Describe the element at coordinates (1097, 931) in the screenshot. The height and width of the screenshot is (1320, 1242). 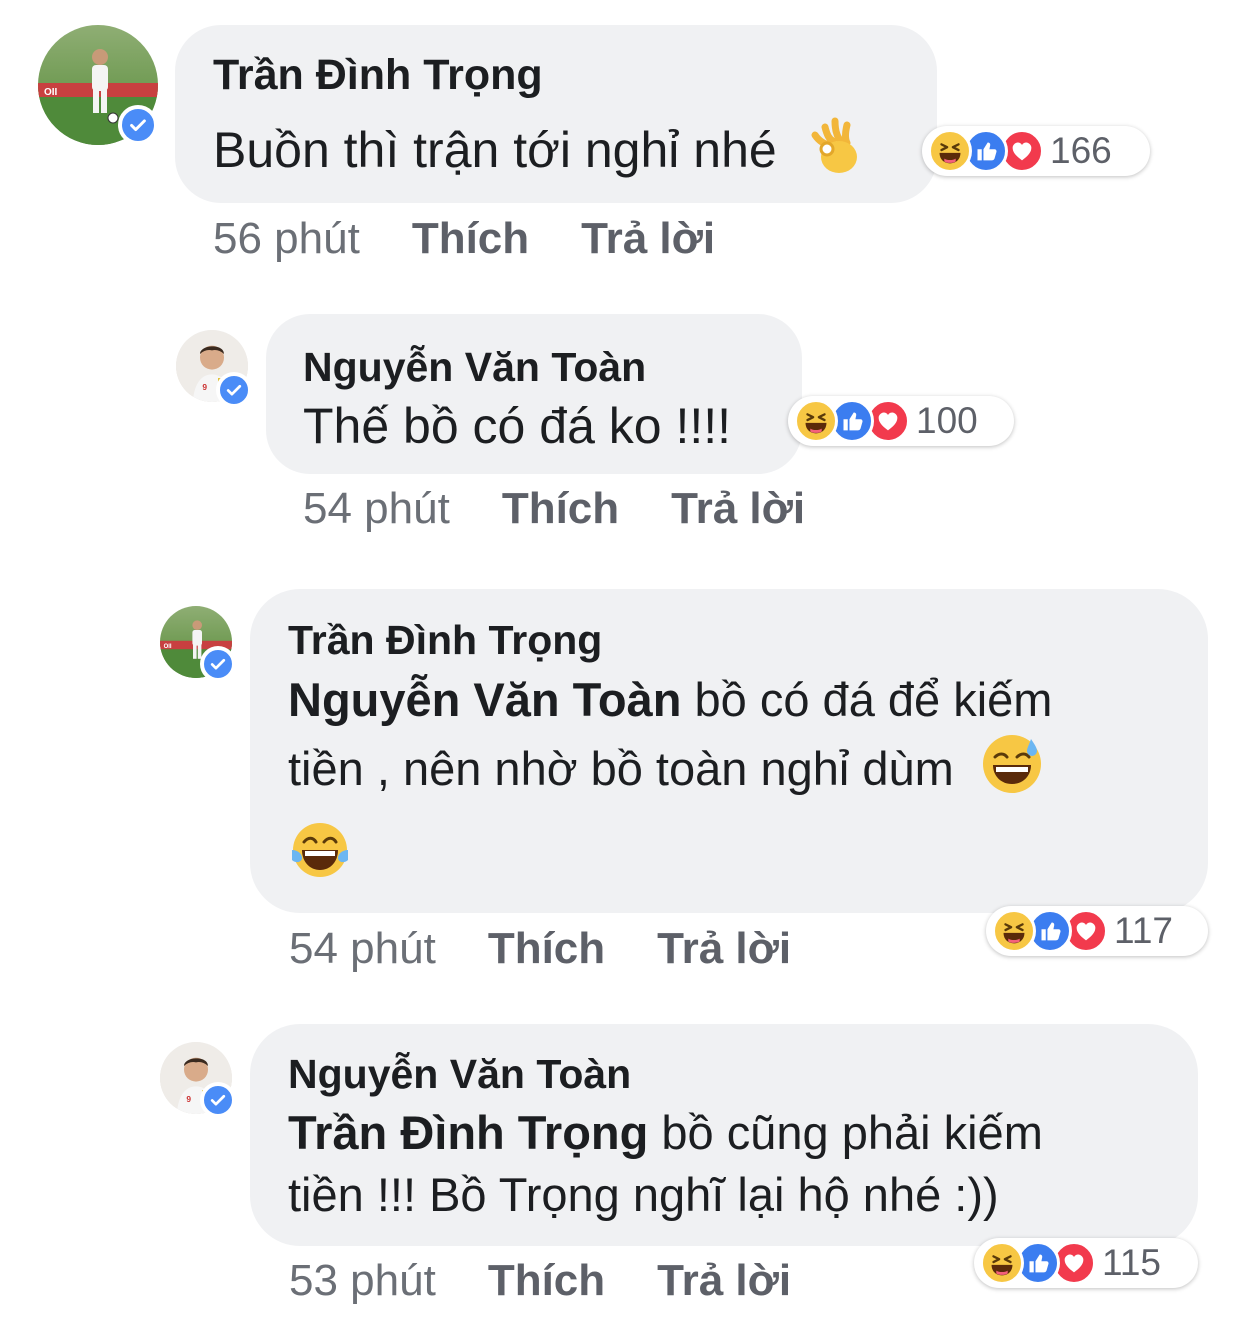
I see `reaction-summary: 117` at that location.